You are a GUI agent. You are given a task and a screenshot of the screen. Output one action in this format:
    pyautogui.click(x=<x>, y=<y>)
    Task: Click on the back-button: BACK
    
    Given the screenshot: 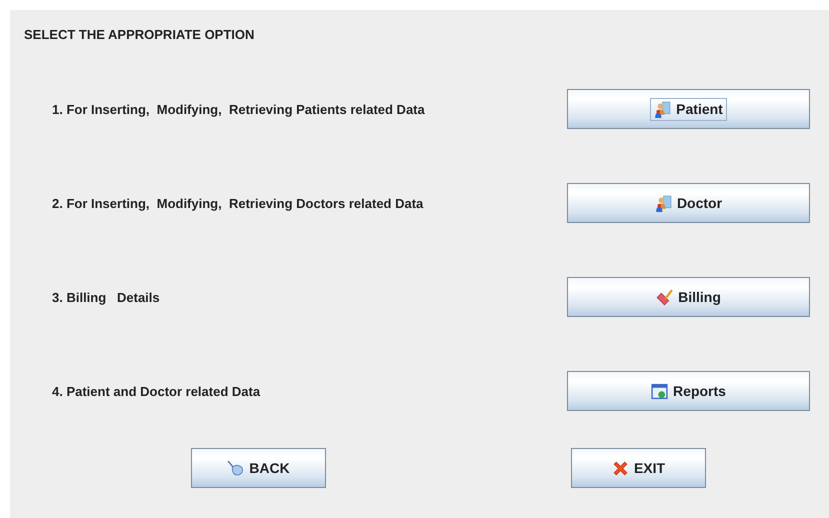 What is the action you would take?
    pyautogui.click(x=258, y=468)
    